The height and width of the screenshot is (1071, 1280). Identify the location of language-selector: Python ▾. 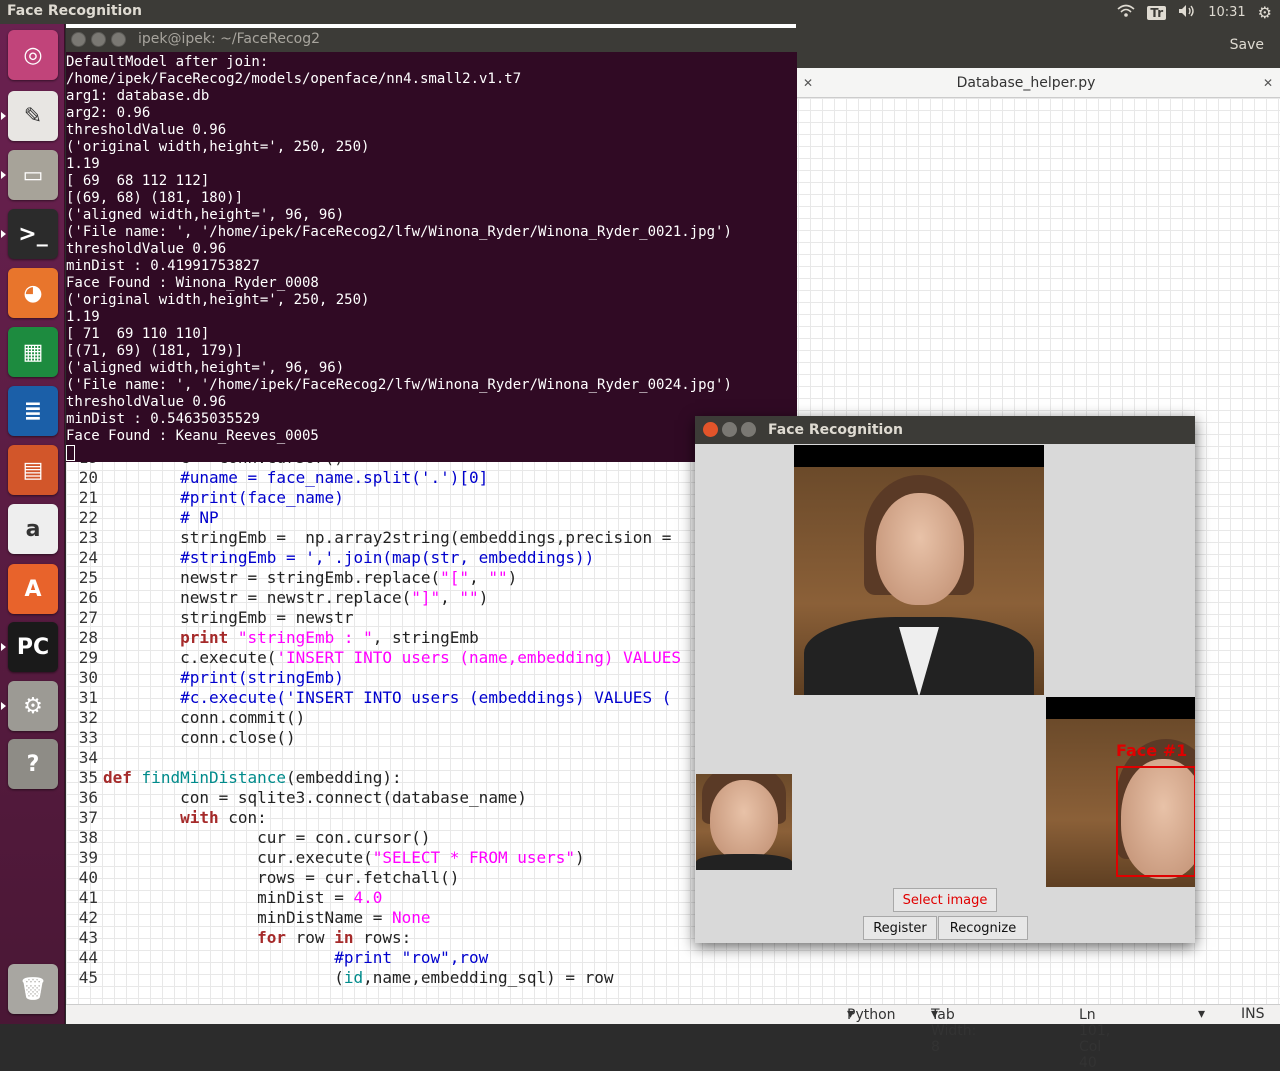
(871, 1014).